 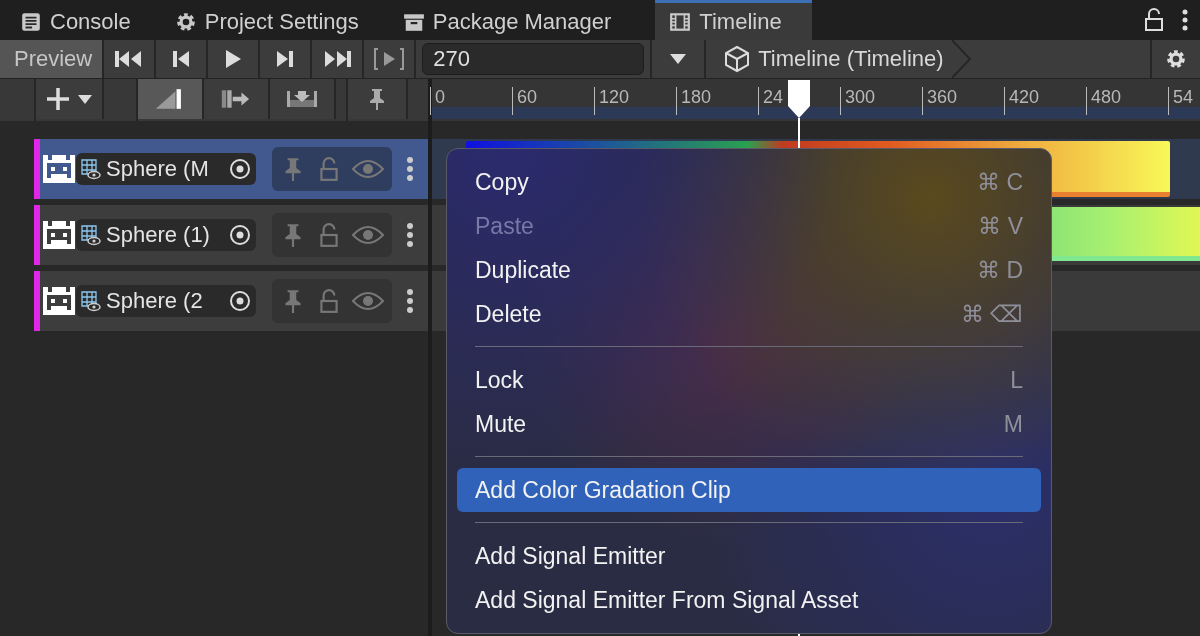 What do you see at coordinates (58, 99) in the screenshot?
I see `plus-icon` at bounding box center [58, 99].